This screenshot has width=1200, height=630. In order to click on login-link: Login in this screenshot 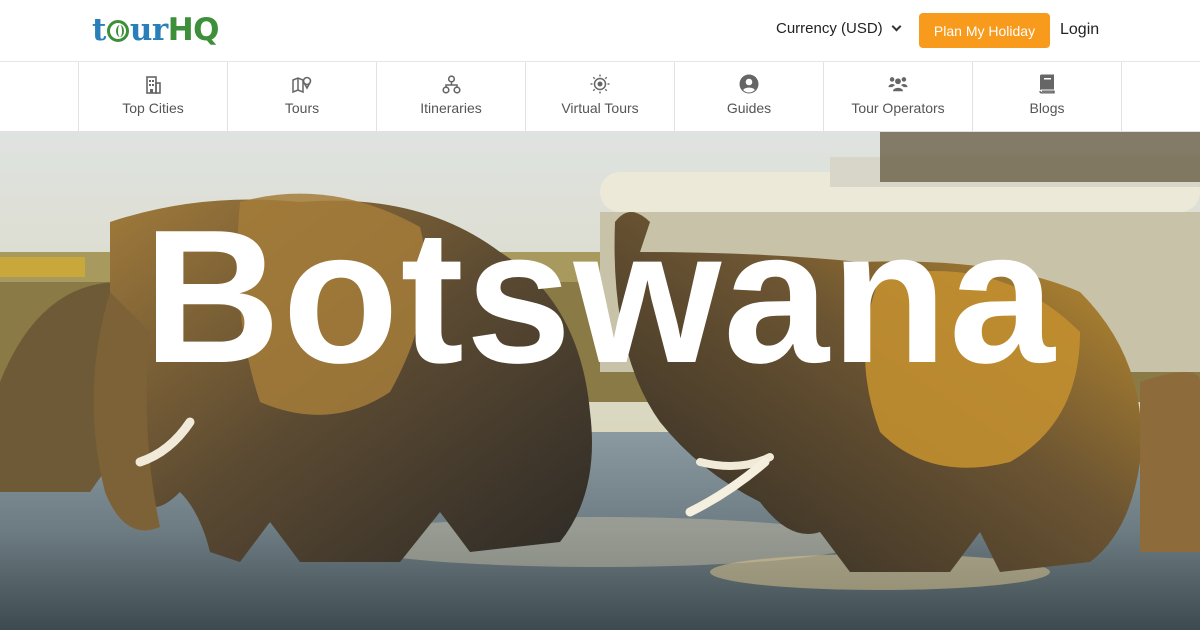, I will do `click(1079, 30)`.